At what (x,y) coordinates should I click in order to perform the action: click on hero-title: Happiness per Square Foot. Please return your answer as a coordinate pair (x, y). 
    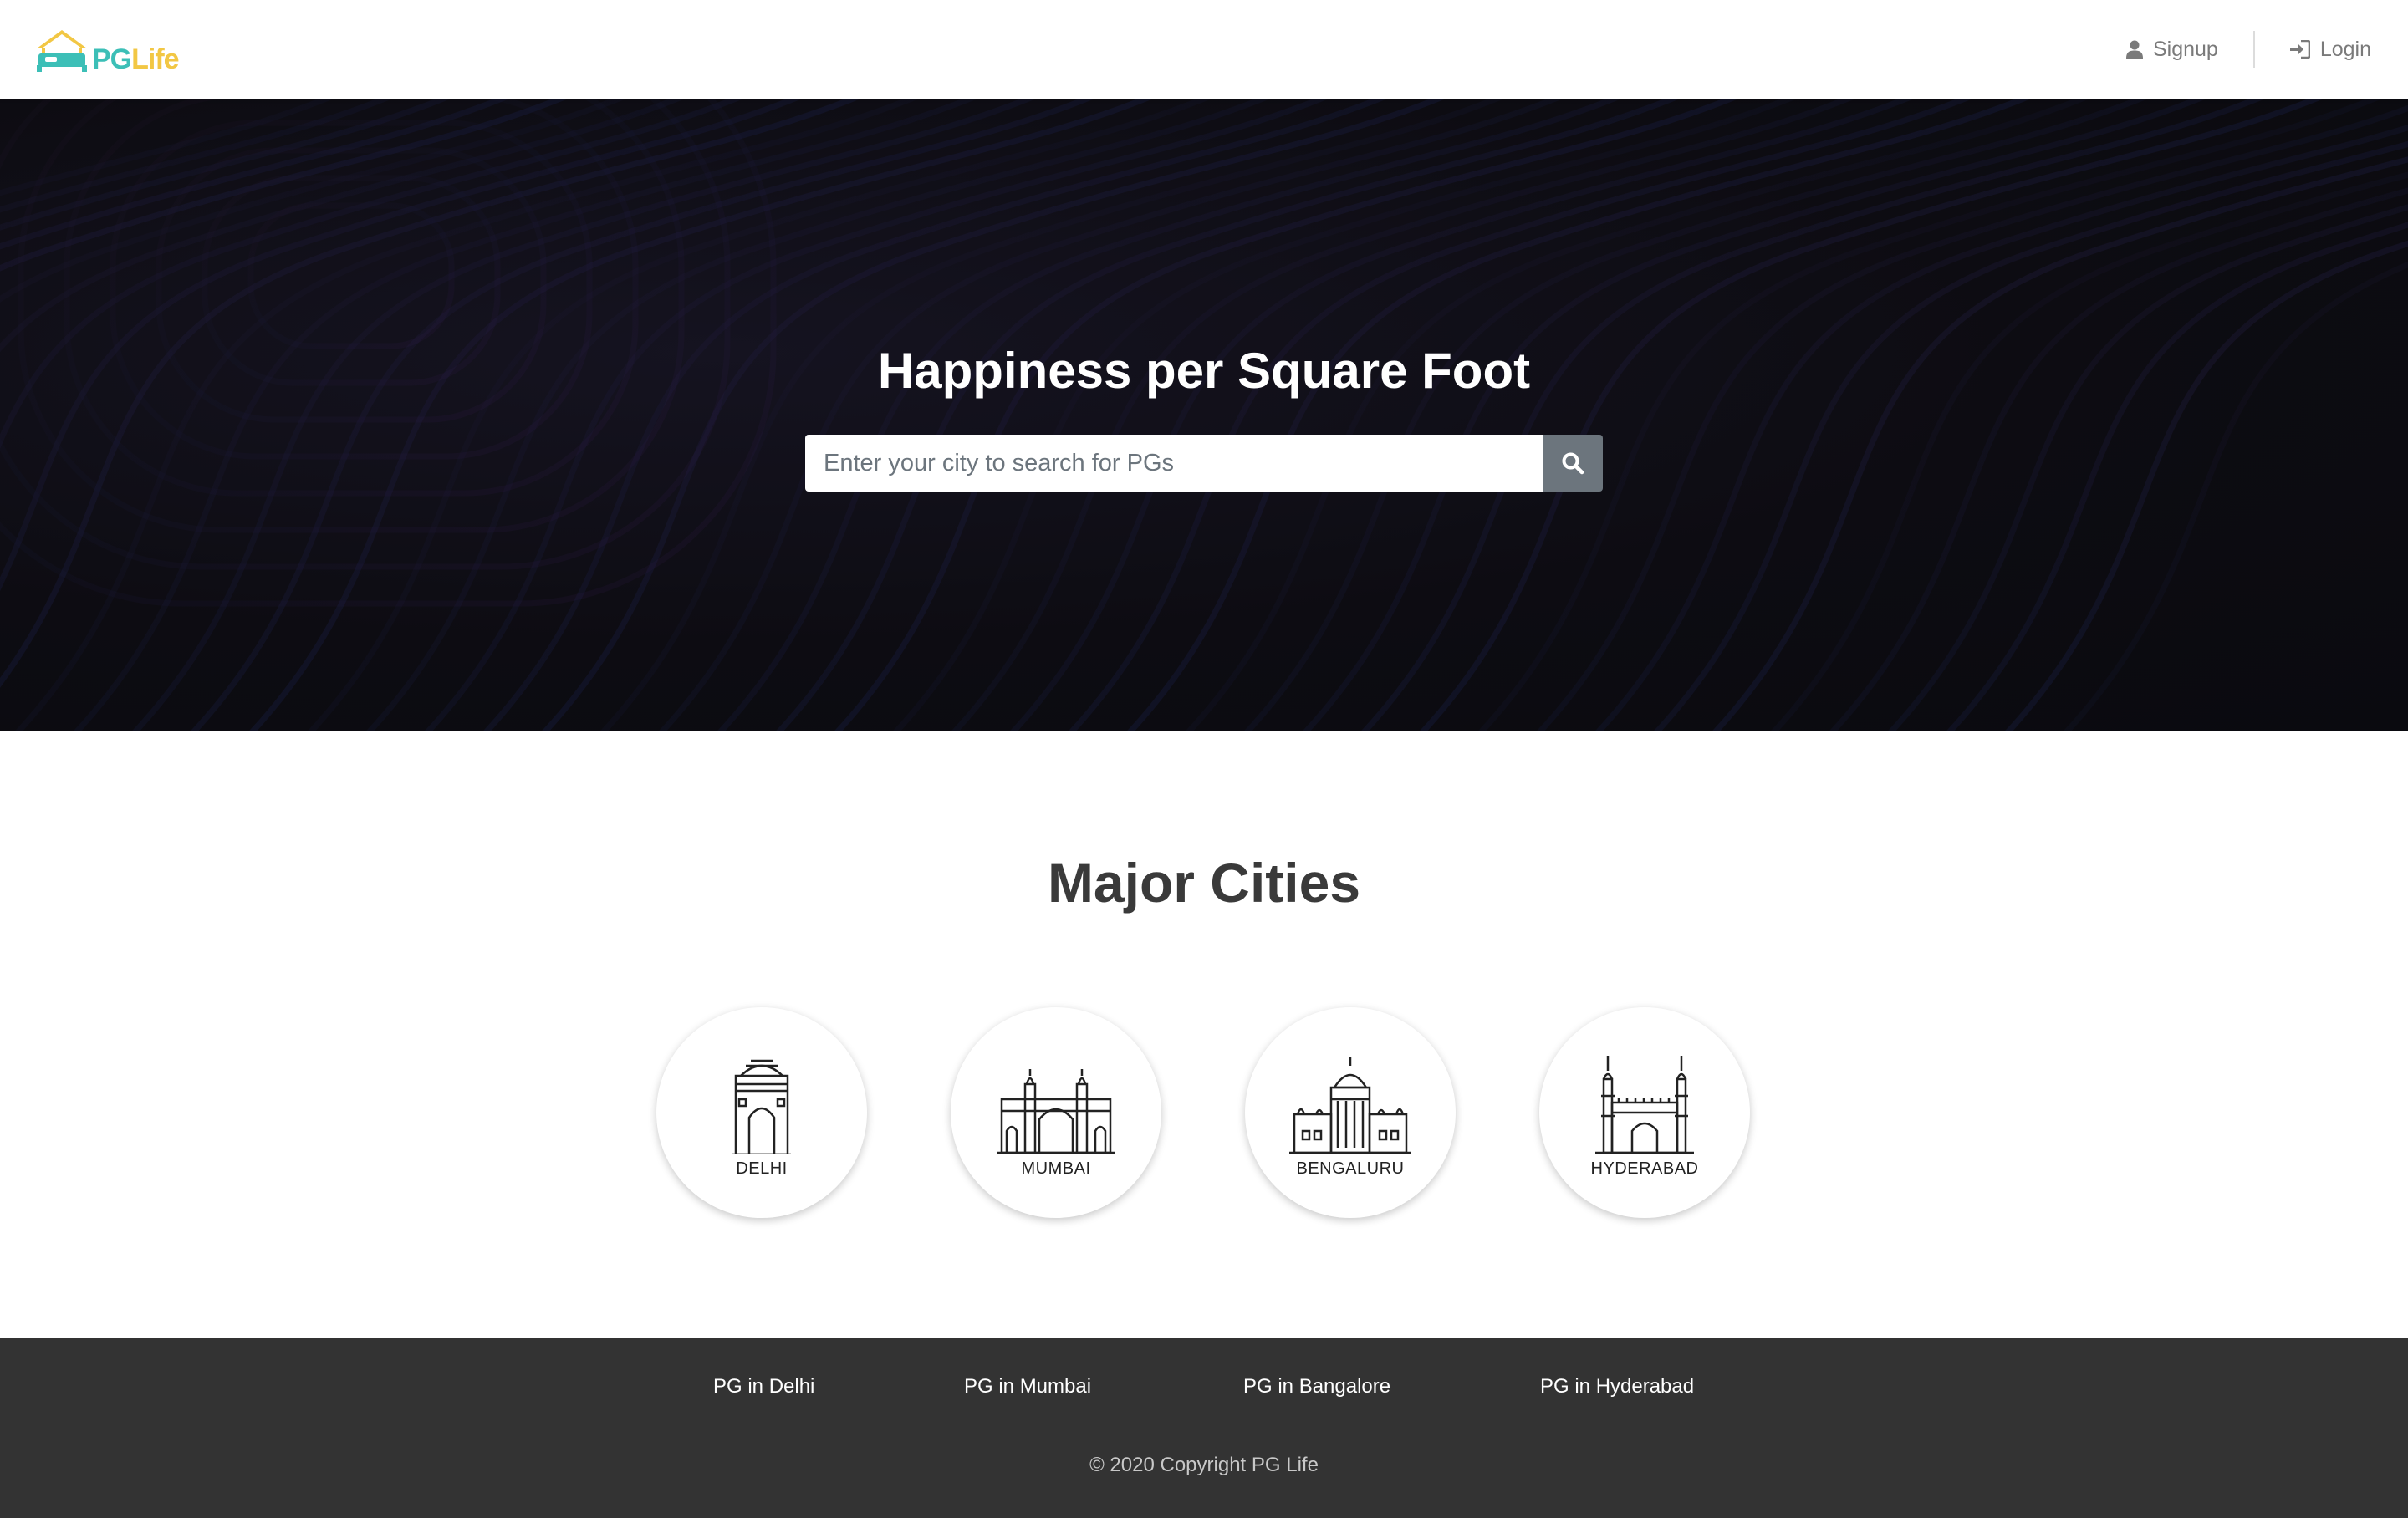
    Looking at the image, I should click on (1204, 371).